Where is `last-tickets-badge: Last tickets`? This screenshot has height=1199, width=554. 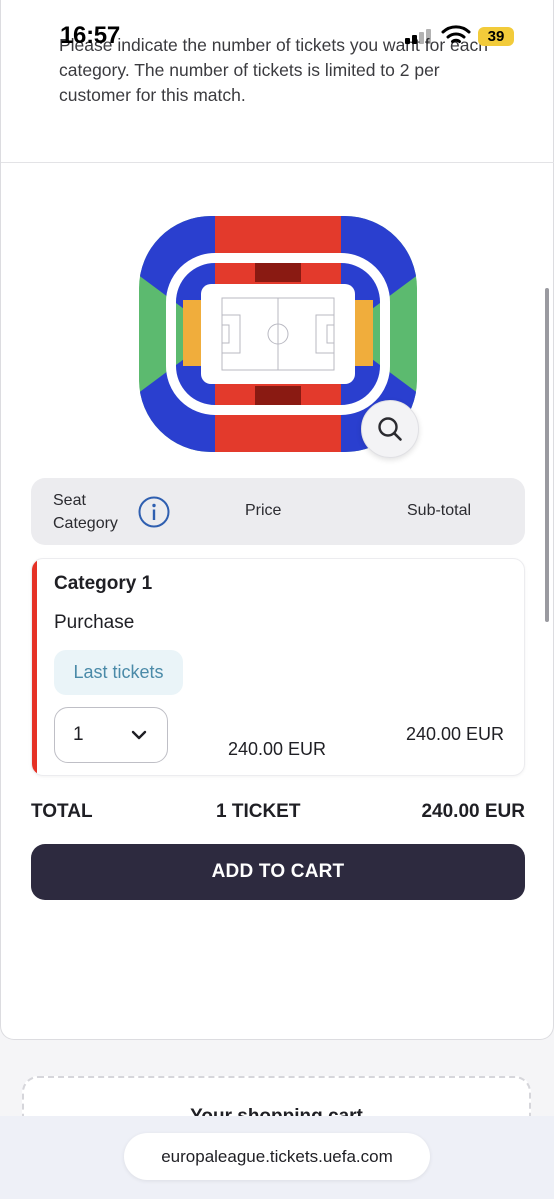
last-tickets-badge: Last tickets is located at coordinates (118, 672).